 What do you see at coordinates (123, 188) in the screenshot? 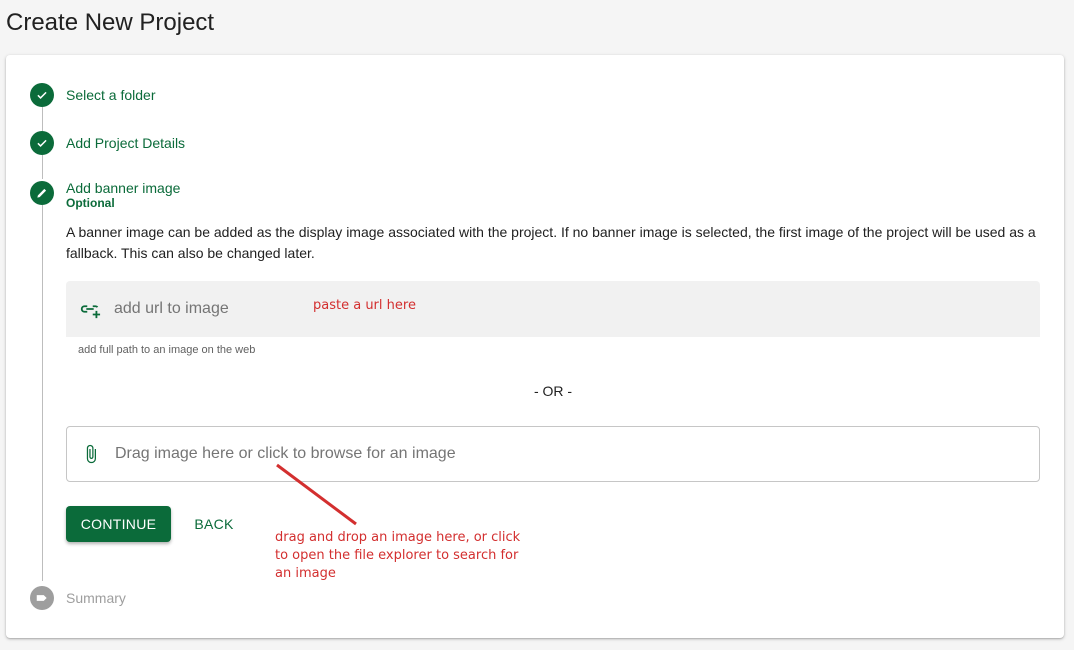
I see `step-3-label: Add banner image` at bounding box center [123, 188].